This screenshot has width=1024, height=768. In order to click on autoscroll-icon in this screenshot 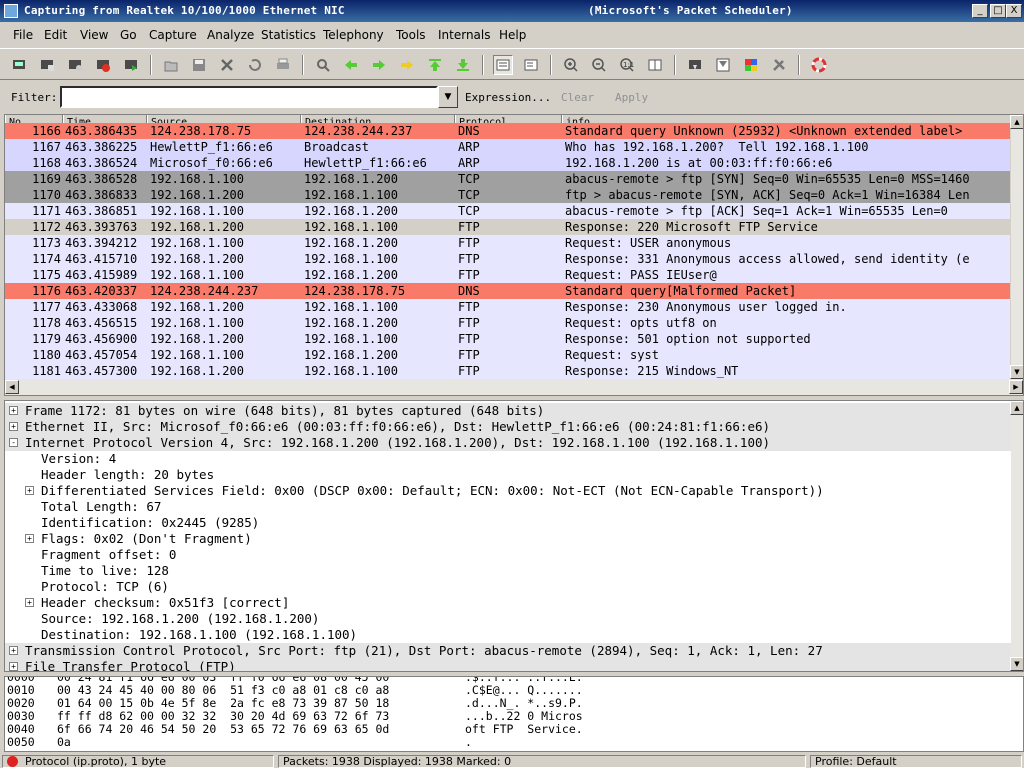, I will do `click(531, 65)`.